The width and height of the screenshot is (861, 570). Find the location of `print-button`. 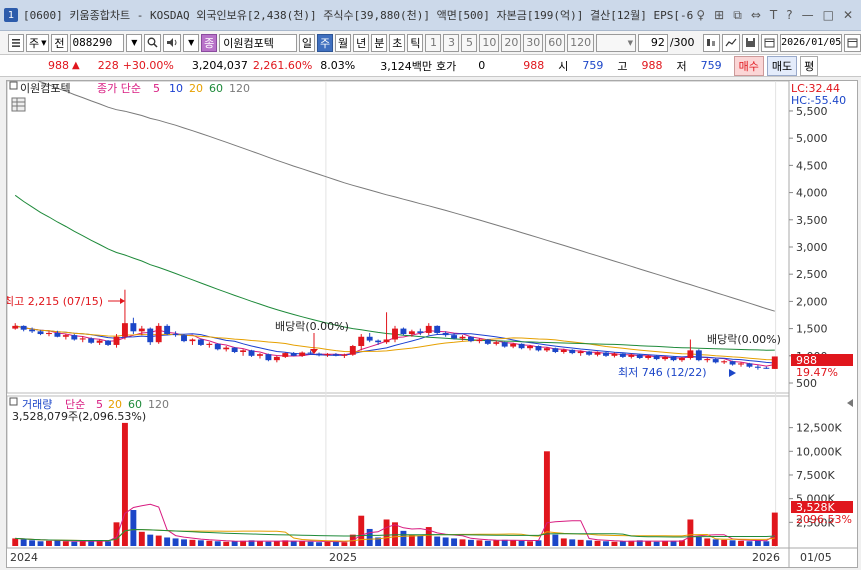

print-button is located at coordinates (770, 42).